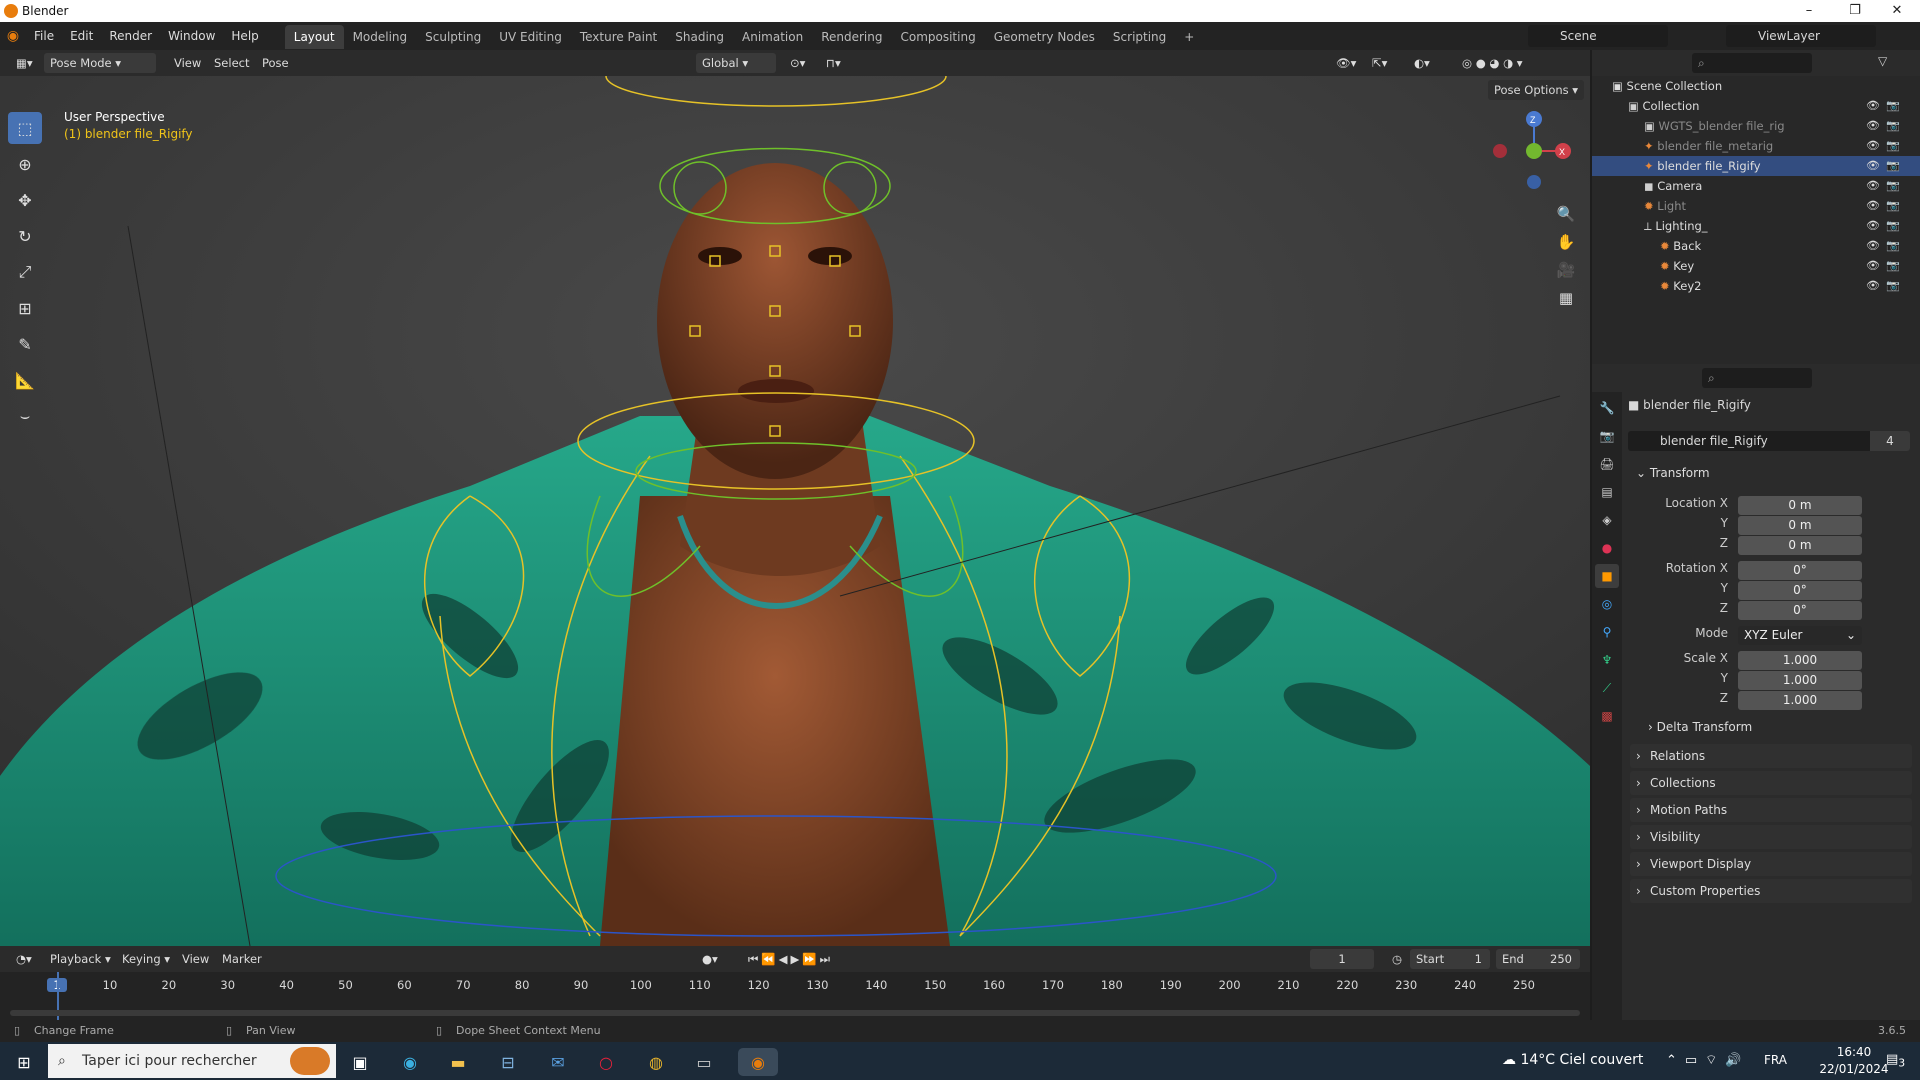 This screenshot has height=1080, width=1920. What do you see at coordinates (772, 37) in the screenshot?
I see `tab-animation: Animation` at bounding box center [772, 37].